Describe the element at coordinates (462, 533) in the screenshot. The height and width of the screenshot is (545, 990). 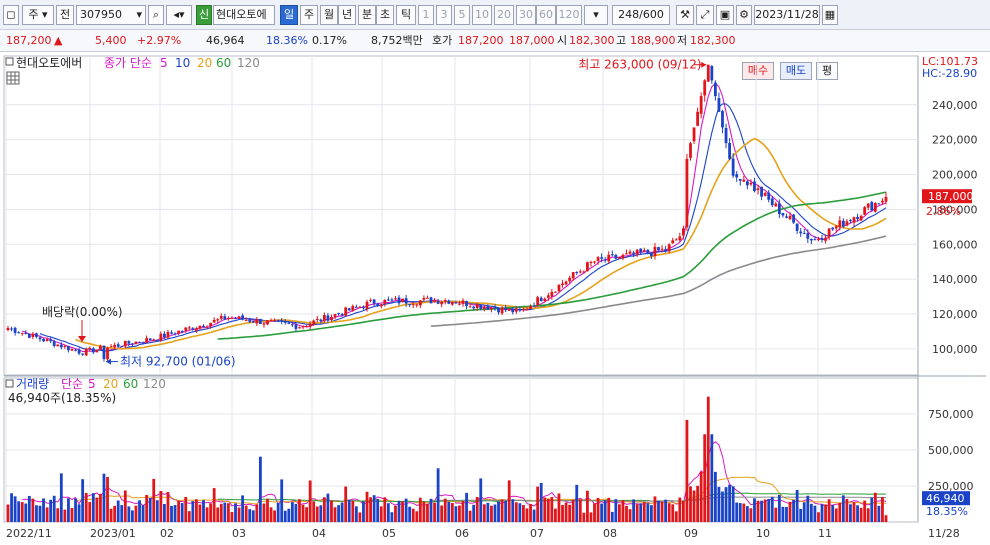
I see `x-tick-label: 06` at that location.